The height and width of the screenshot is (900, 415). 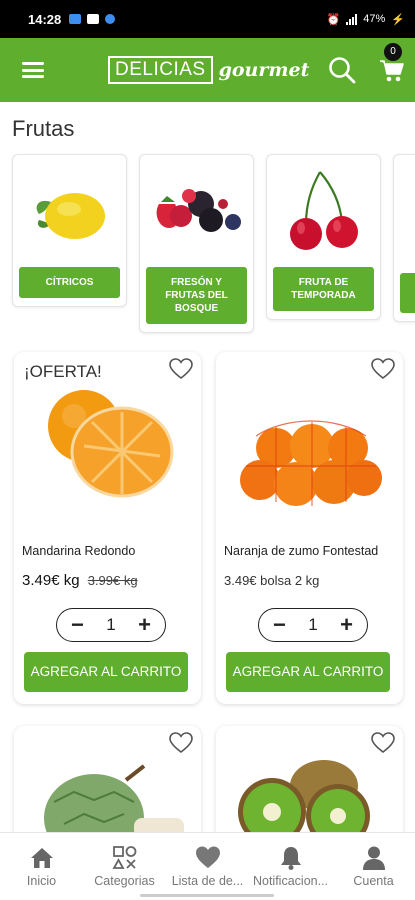 I want to click on home-indicator, so click(x=207, y=895).